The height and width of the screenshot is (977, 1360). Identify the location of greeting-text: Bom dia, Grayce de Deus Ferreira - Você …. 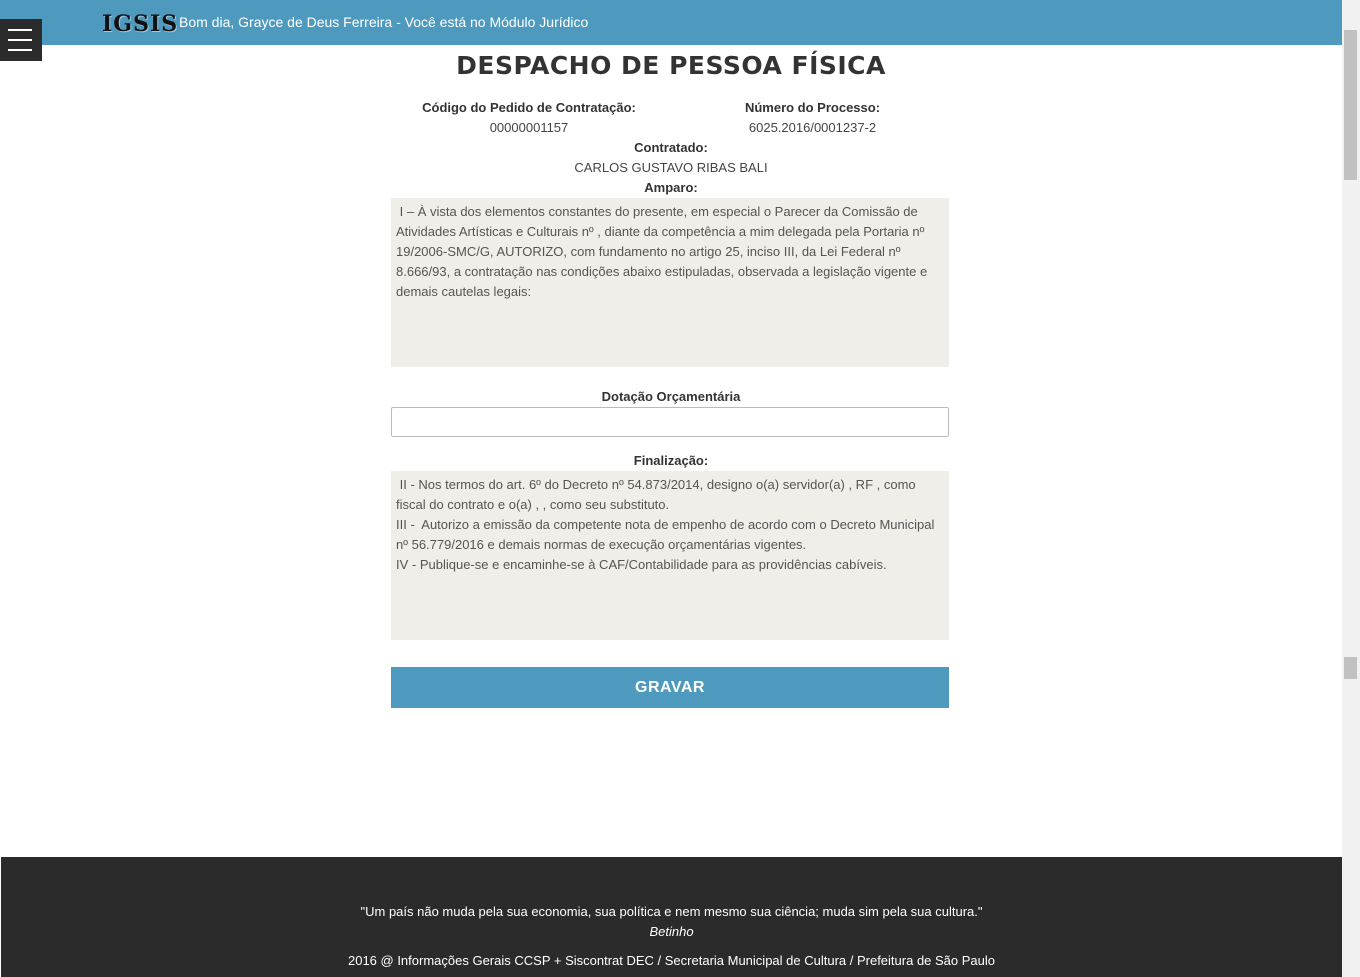
(384, 22).